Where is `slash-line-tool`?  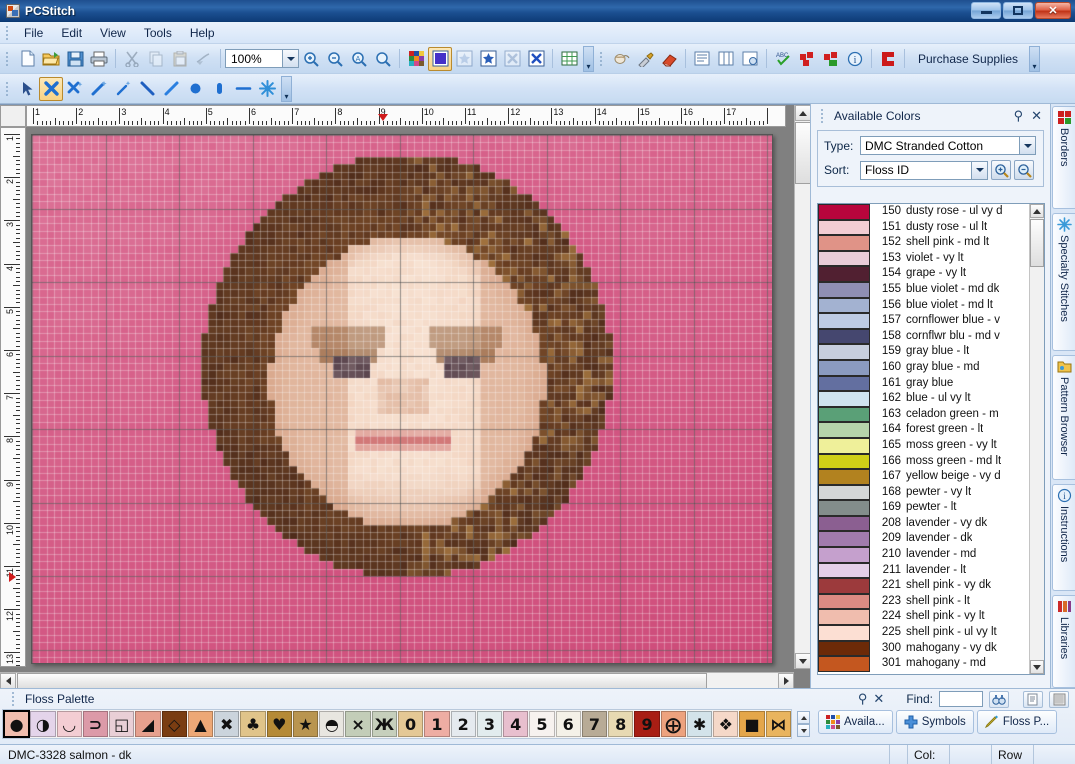 slash-line-tool is located at coordinates (171, 89).